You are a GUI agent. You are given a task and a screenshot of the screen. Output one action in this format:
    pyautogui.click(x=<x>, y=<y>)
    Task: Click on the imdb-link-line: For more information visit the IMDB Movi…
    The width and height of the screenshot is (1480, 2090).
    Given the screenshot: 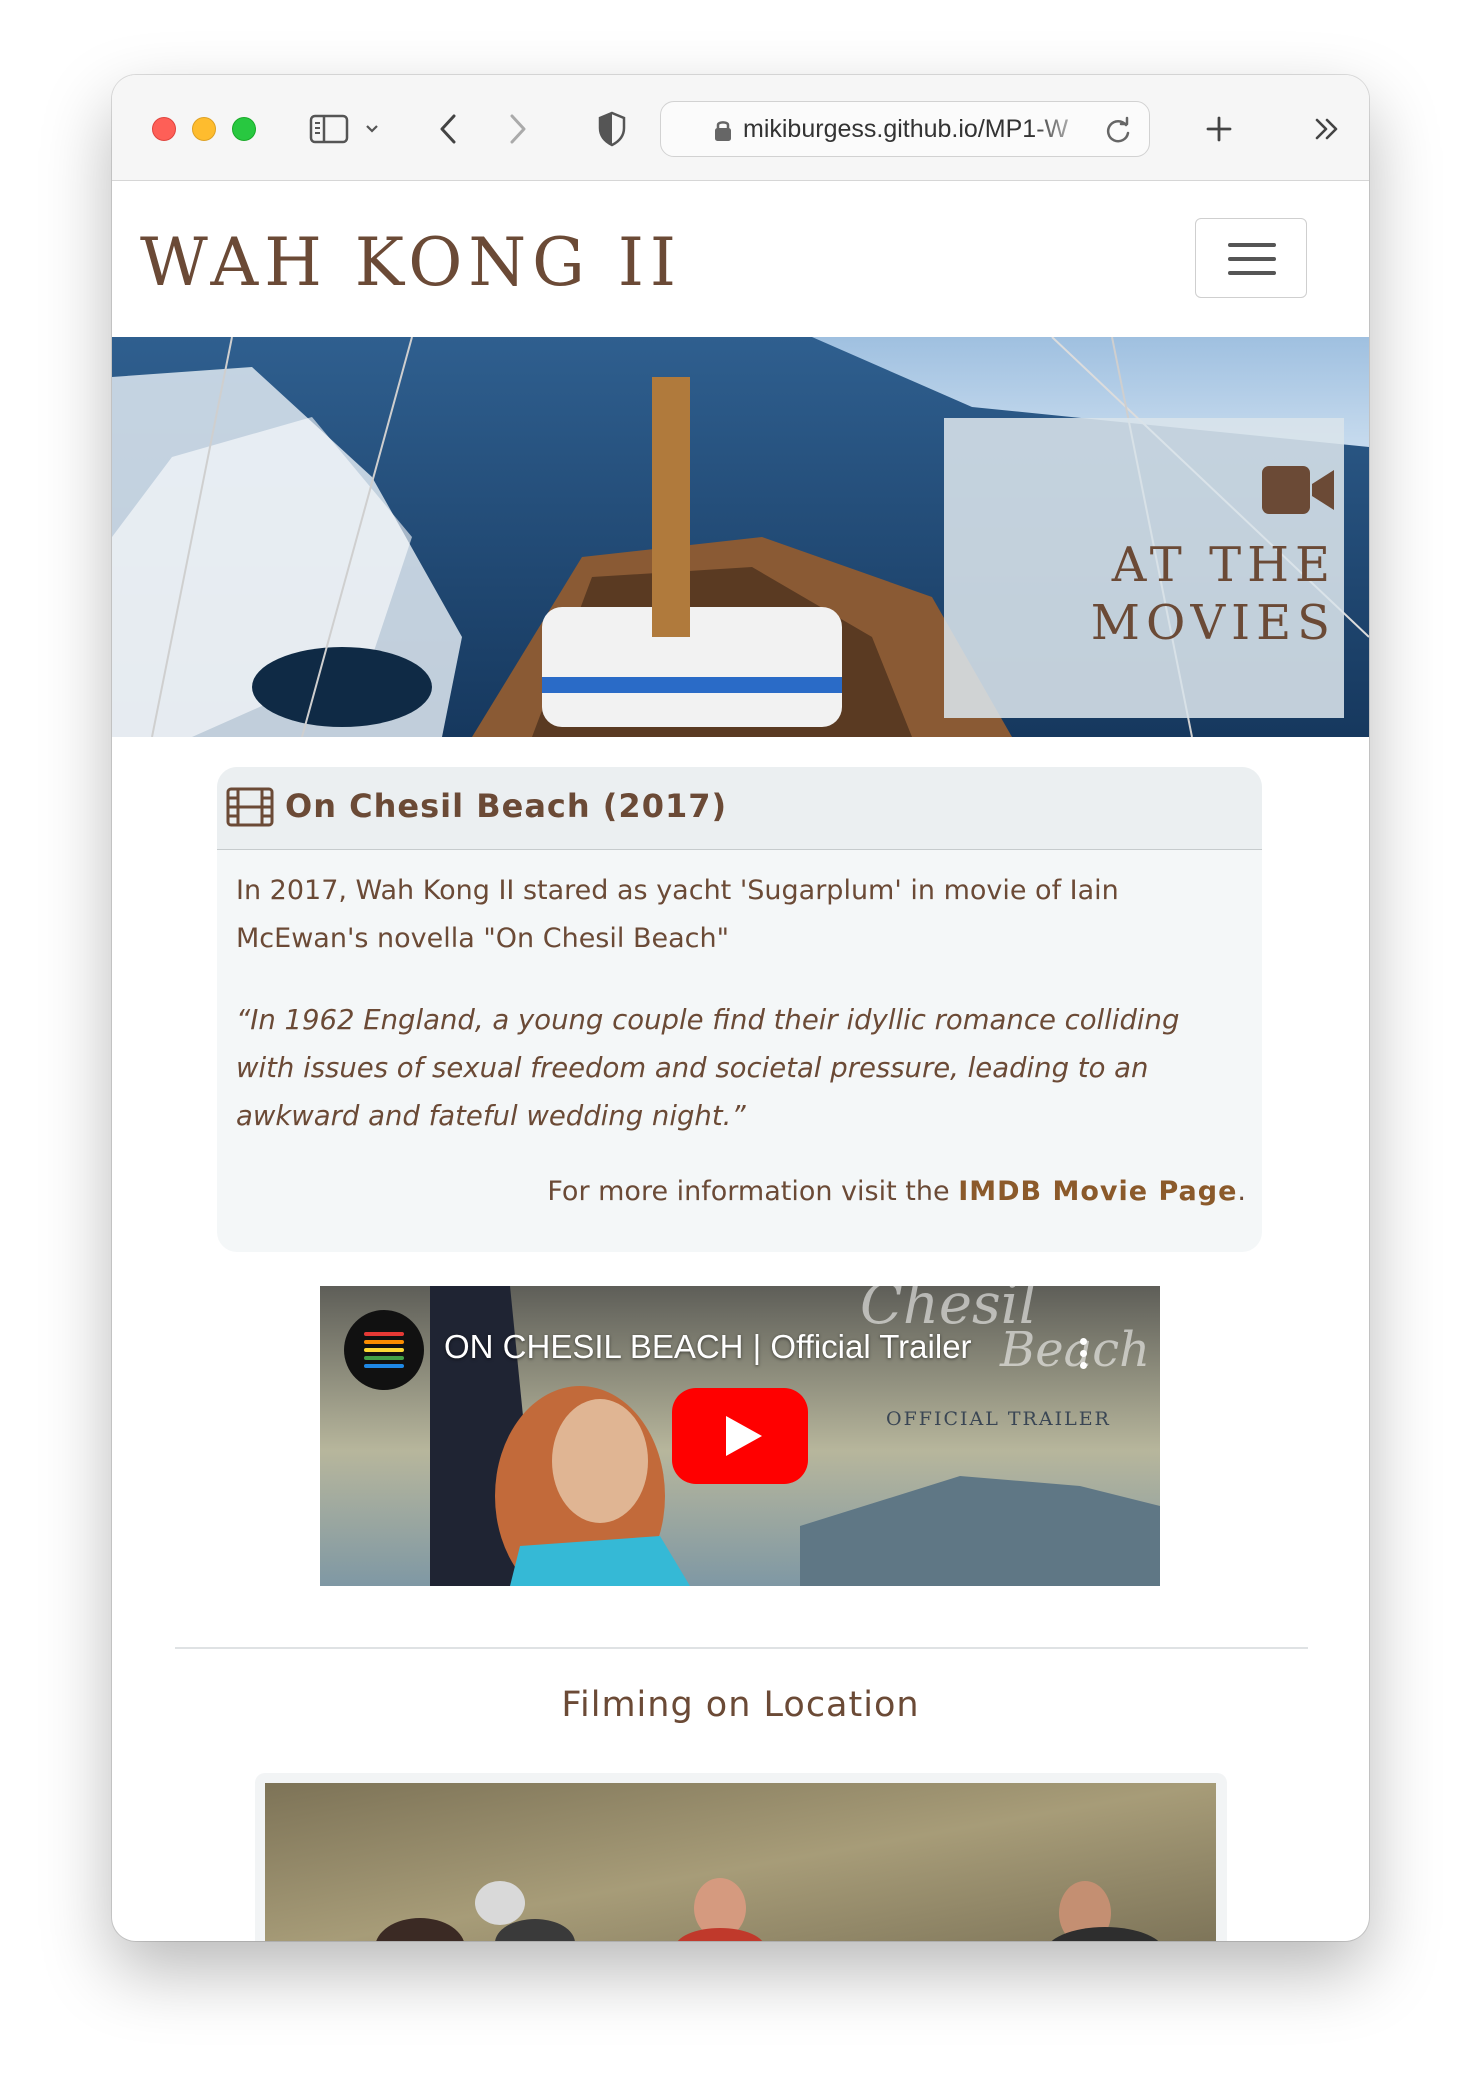 What is the action you would take?
    pyautogui.click(x=741, y=1192)
    